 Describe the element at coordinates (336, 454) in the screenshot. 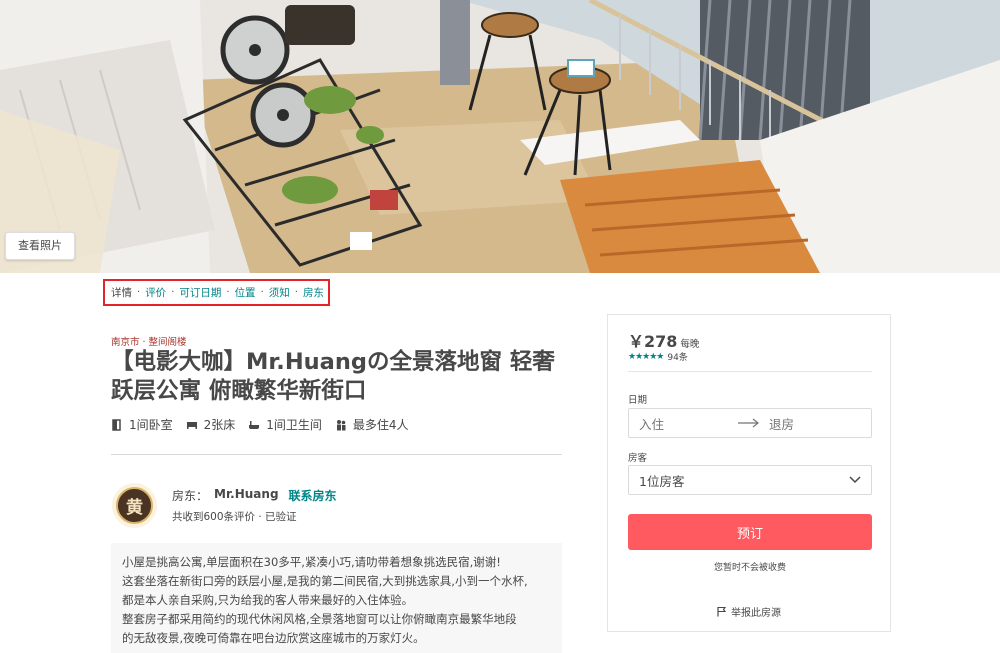

I see `section-divider` at that location.